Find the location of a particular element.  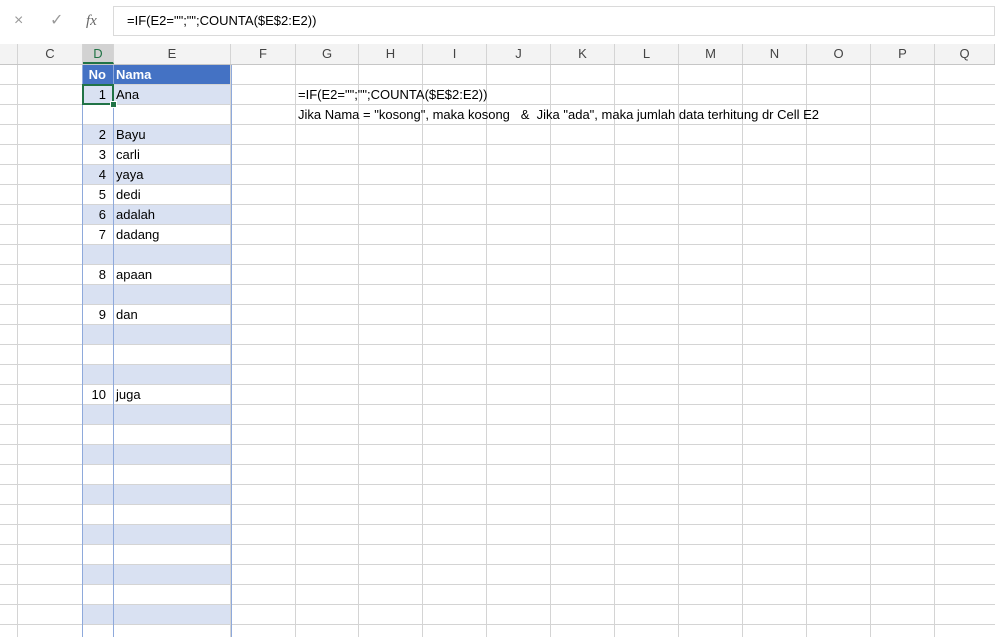

column-header-l: L is located at coordinates (647, 54).